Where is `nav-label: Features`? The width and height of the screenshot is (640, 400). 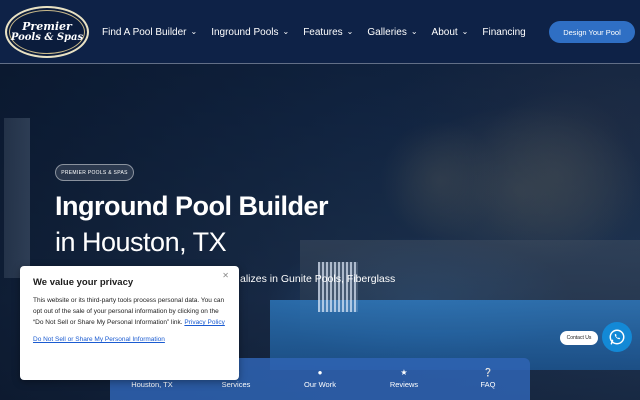
nav-label: Features is located at coordinates (323, 32).